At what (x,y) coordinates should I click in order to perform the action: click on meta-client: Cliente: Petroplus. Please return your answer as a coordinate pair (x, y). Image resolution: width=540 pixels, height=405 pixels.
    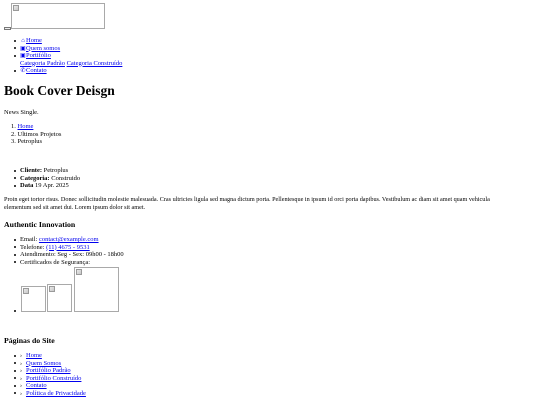
    Looking at the image, I should click on (41, 171).